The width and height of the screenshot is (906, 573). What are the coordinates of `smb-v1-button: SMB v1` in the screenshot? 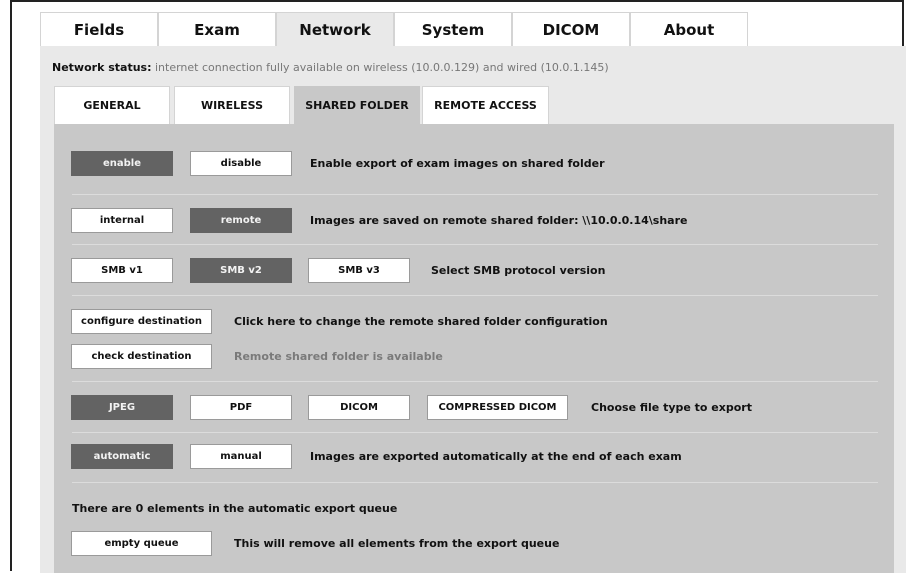 It's located at (122, 270).